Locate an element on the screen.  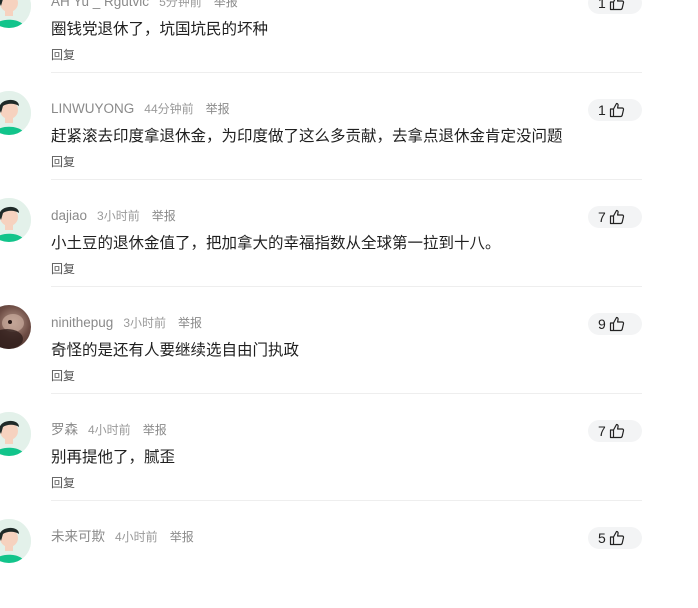
comment-meta: dajiao 3小时前 举报 is located at coordinates (113, 216).